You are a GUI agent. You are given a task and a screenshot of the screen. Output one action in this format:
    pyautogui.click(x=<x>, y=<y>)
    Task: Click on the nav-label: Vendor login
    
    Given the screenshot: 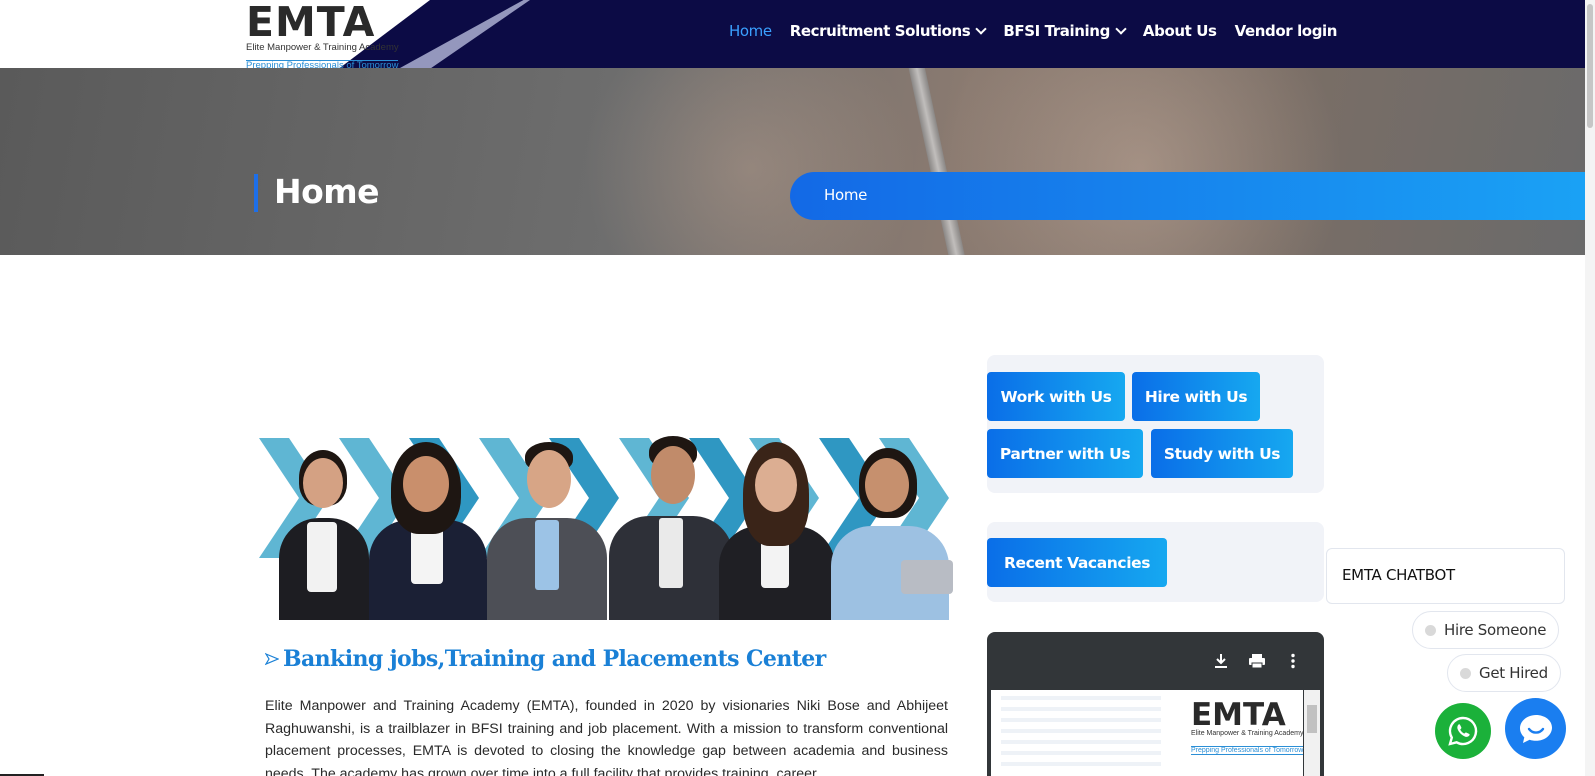 What is the action you would take?
    pyautogui.click(x=1286, y=31)
    